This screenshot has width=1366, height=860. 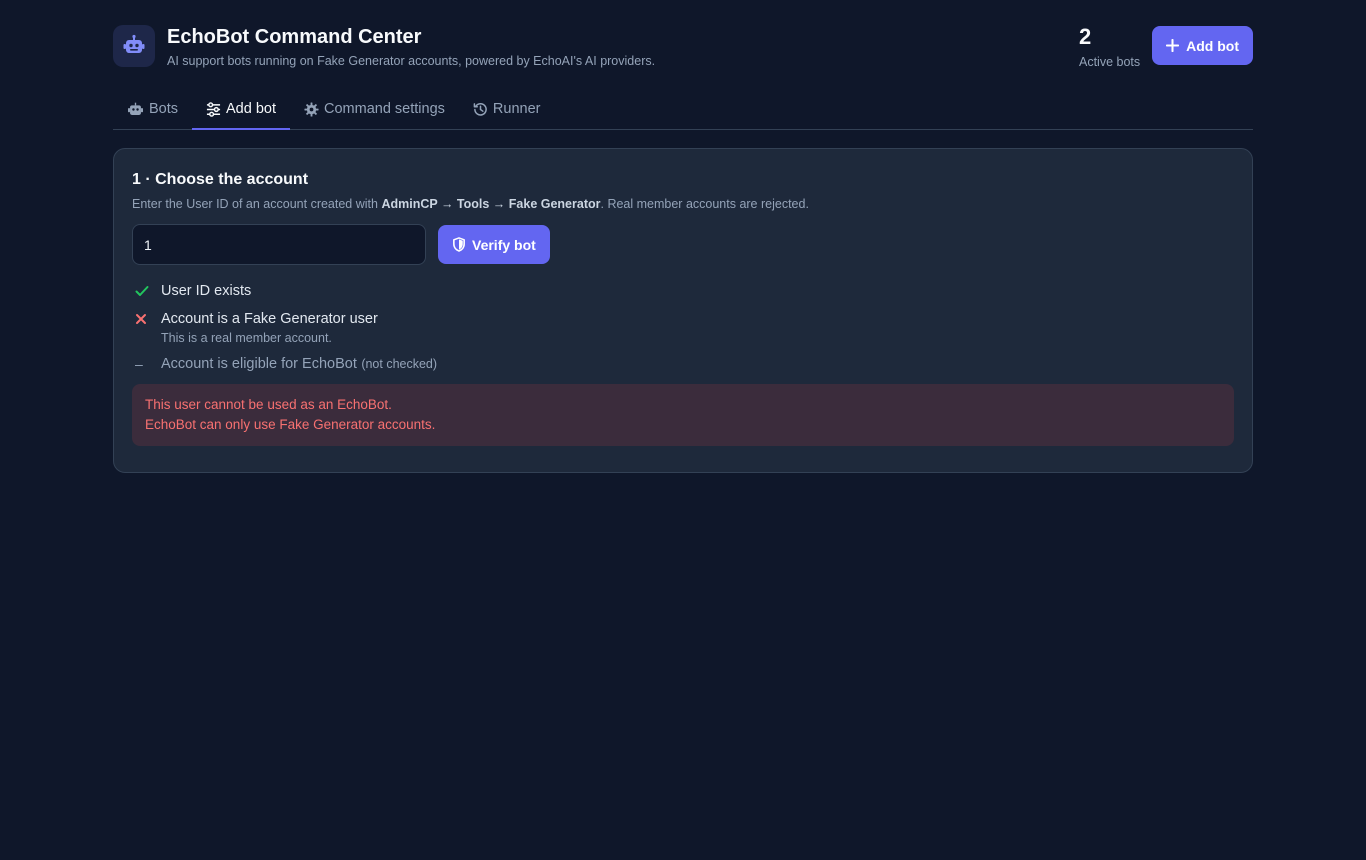 I want to click on tab-bots-label: Bots, so click(x=164, y=109).